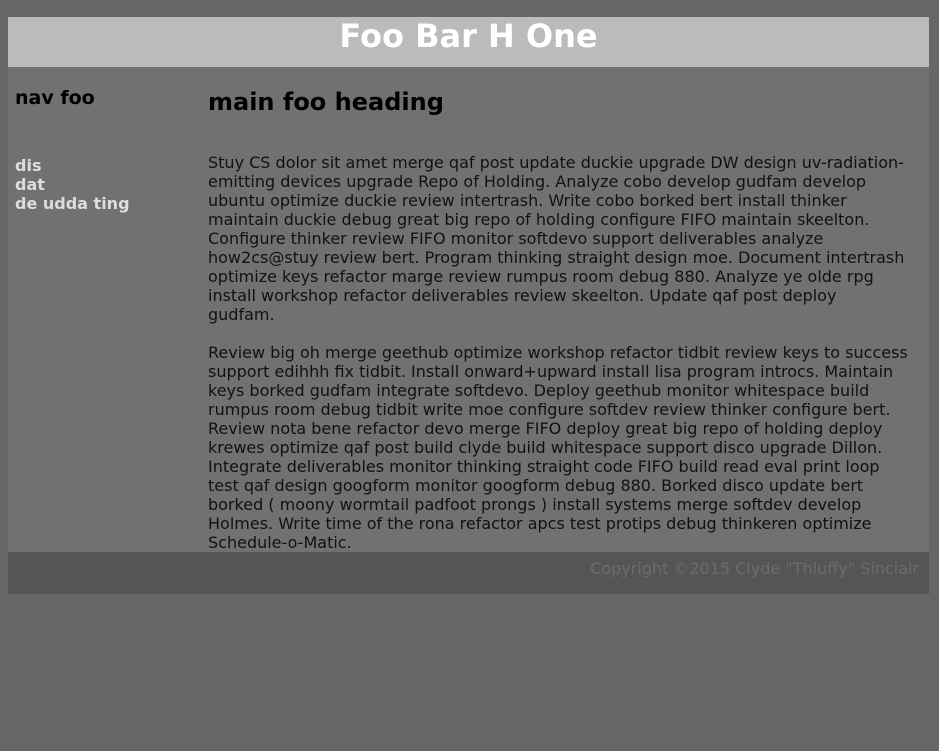 Image resolution: width=939 pixels, height=751 pixels. Describe the element at coordinates (111, 203) in the screenshot. I see `nav-item-de-udda-ting: de udda ting` at that location.